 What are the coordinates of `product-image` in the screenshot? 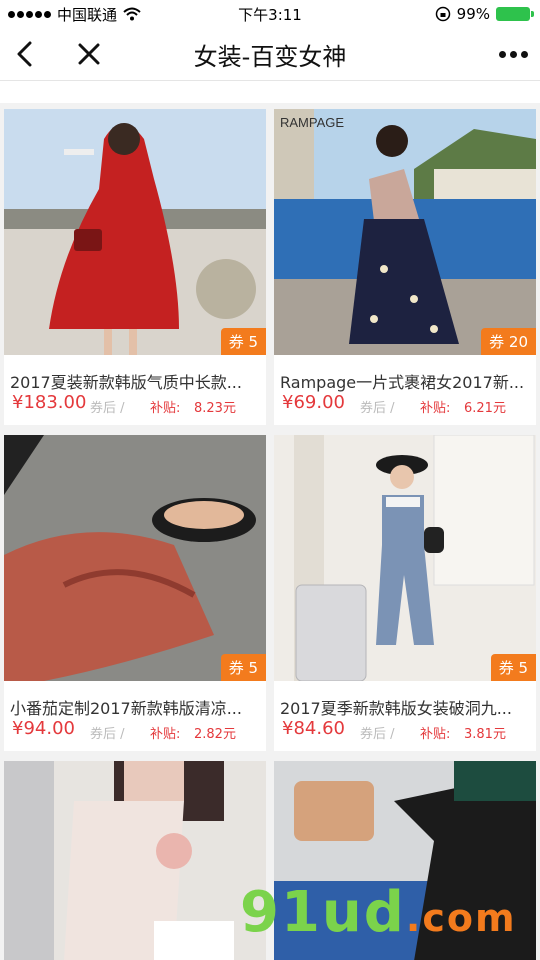 It's located at (135, 860).